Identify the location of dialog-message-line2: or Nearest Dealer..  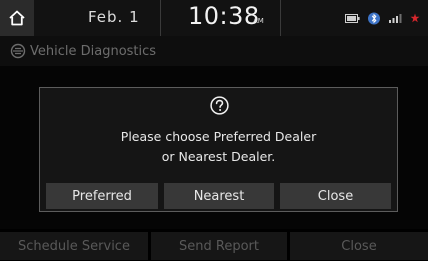
(218, 156).